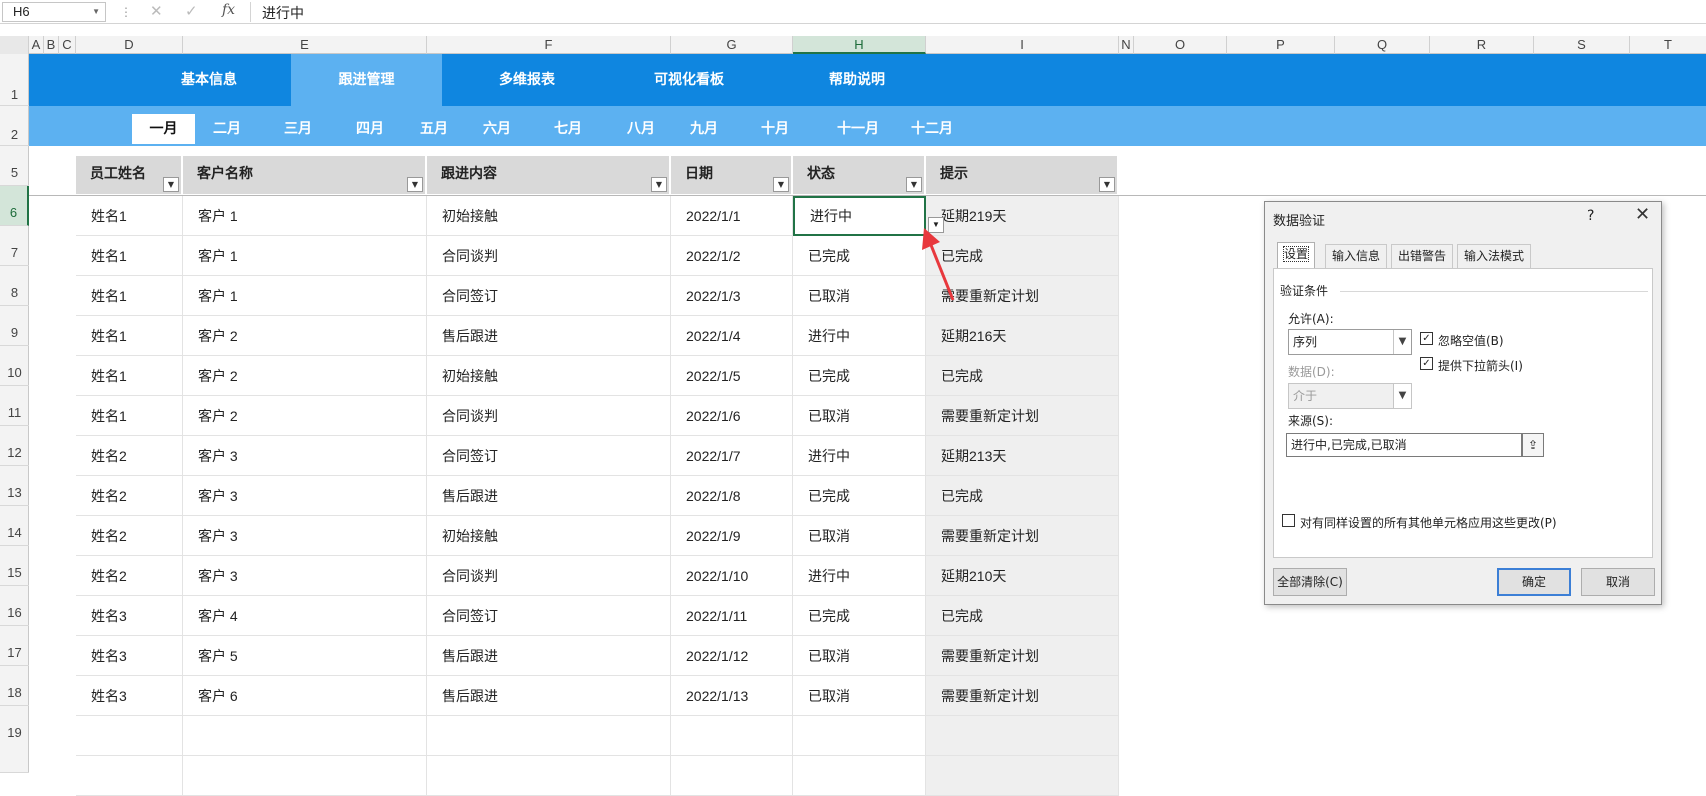 The image size is (1706, 796). Describe the element at coordinates (941, 270) in the screenshot. I see `red-arrow-line` at that location.